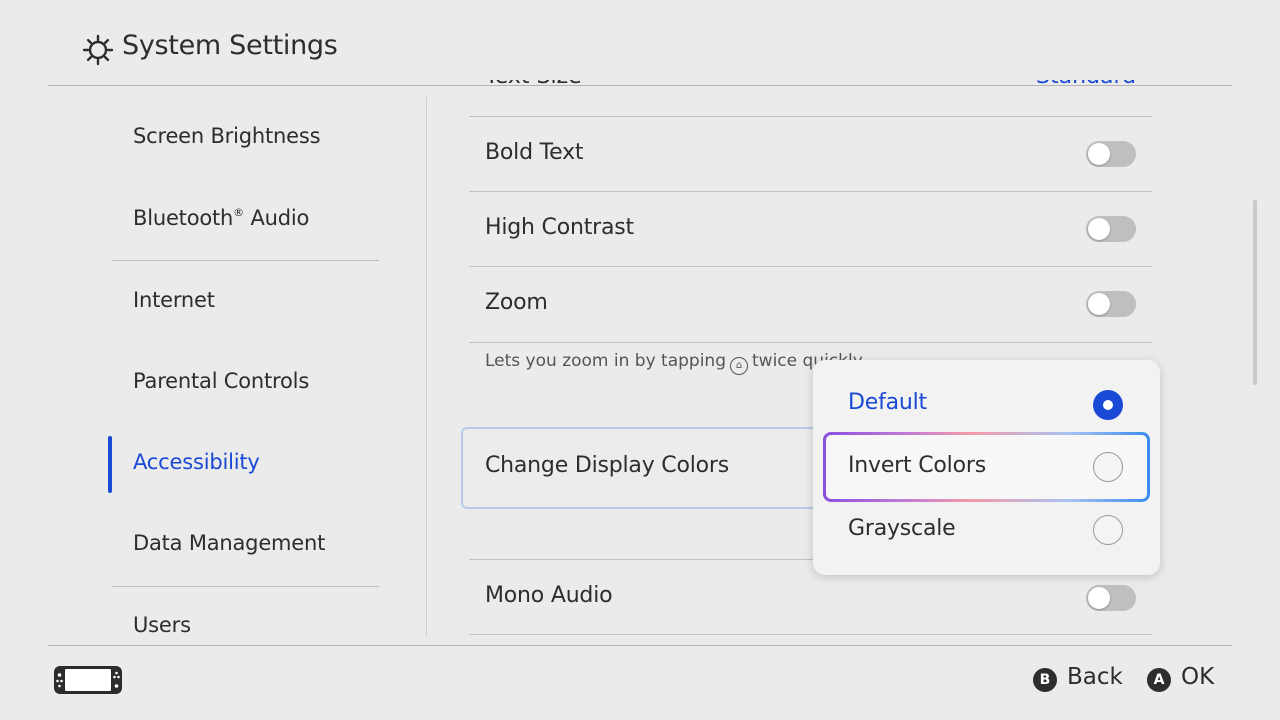 This screenshot has width=1280, height=720. What do you see at coordinates (1111, 304) in the screenshot?
I see `zoom-toggle` at bounding box center [1111, 304].